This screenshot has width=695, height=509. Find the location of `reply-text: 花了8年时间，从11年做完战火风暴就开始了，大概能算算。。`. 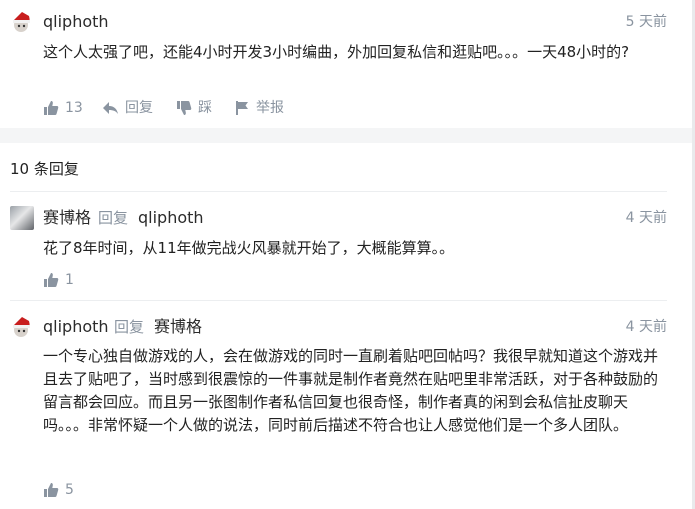

reply-text: 花了8年时间，从11年做完战火风暴就开始了，大概能算算。。 is located at coordinates (249, 248).